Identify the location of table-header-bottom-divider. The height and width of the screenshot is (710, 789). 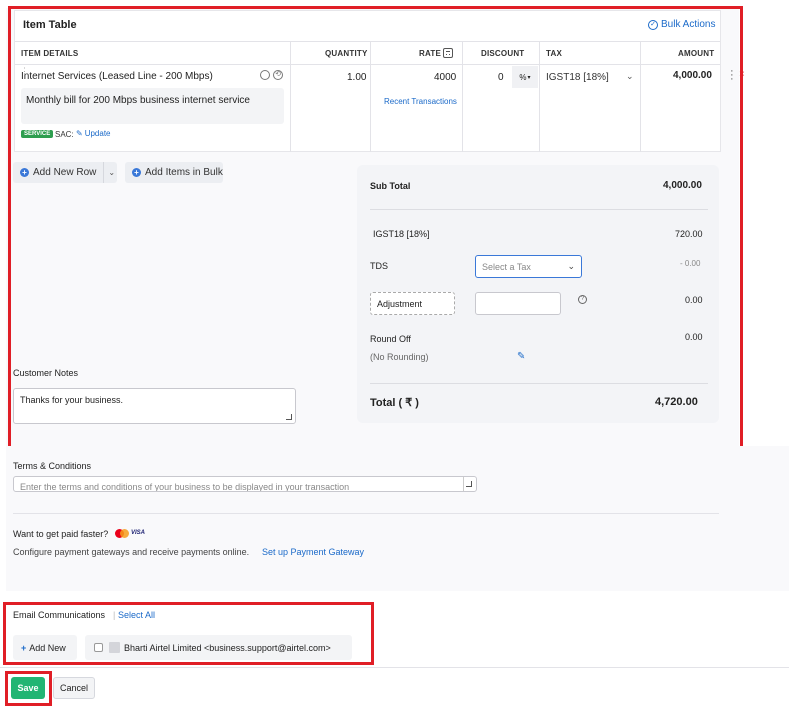
(367, 64).